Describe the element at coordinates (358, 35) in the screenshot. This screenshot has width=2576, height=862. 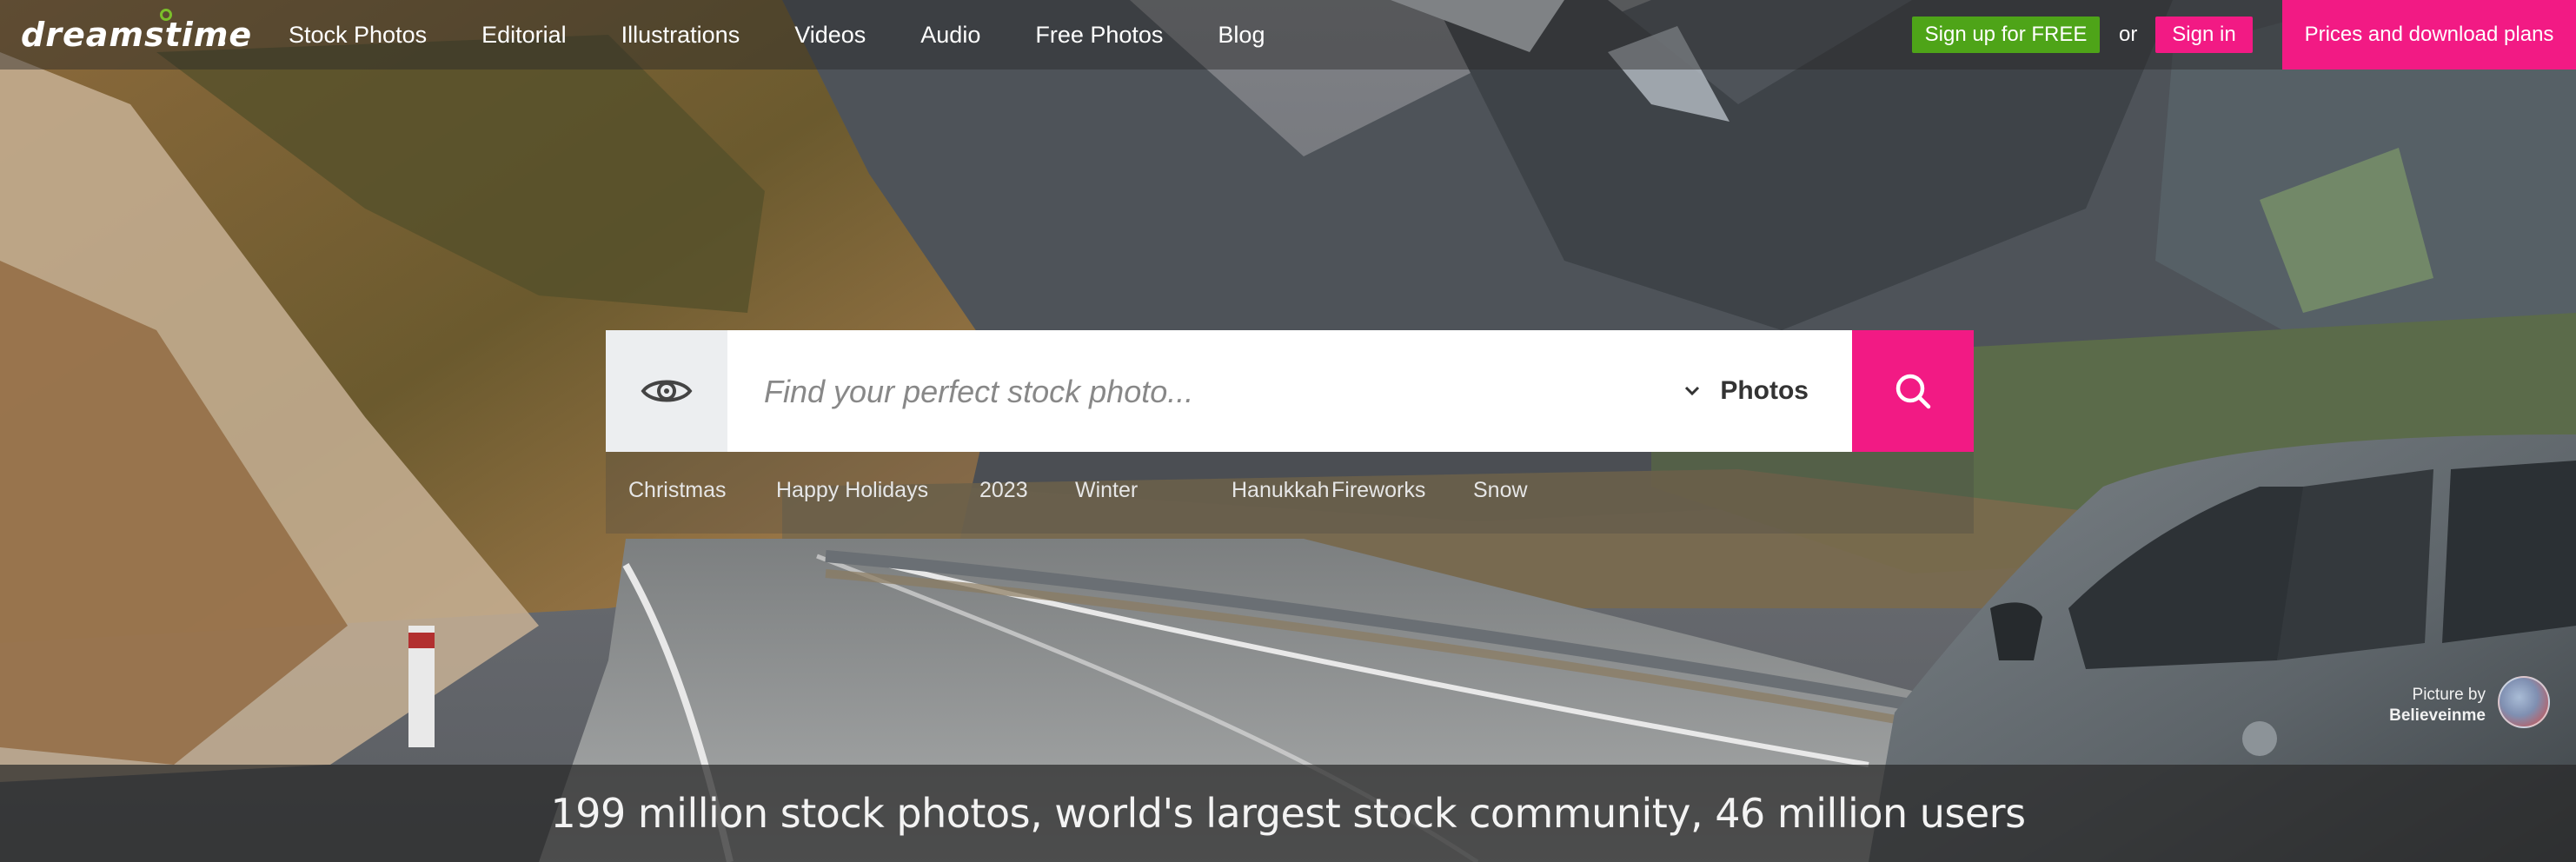
I see `nav-stock-photos: Stock Photos` at that location.